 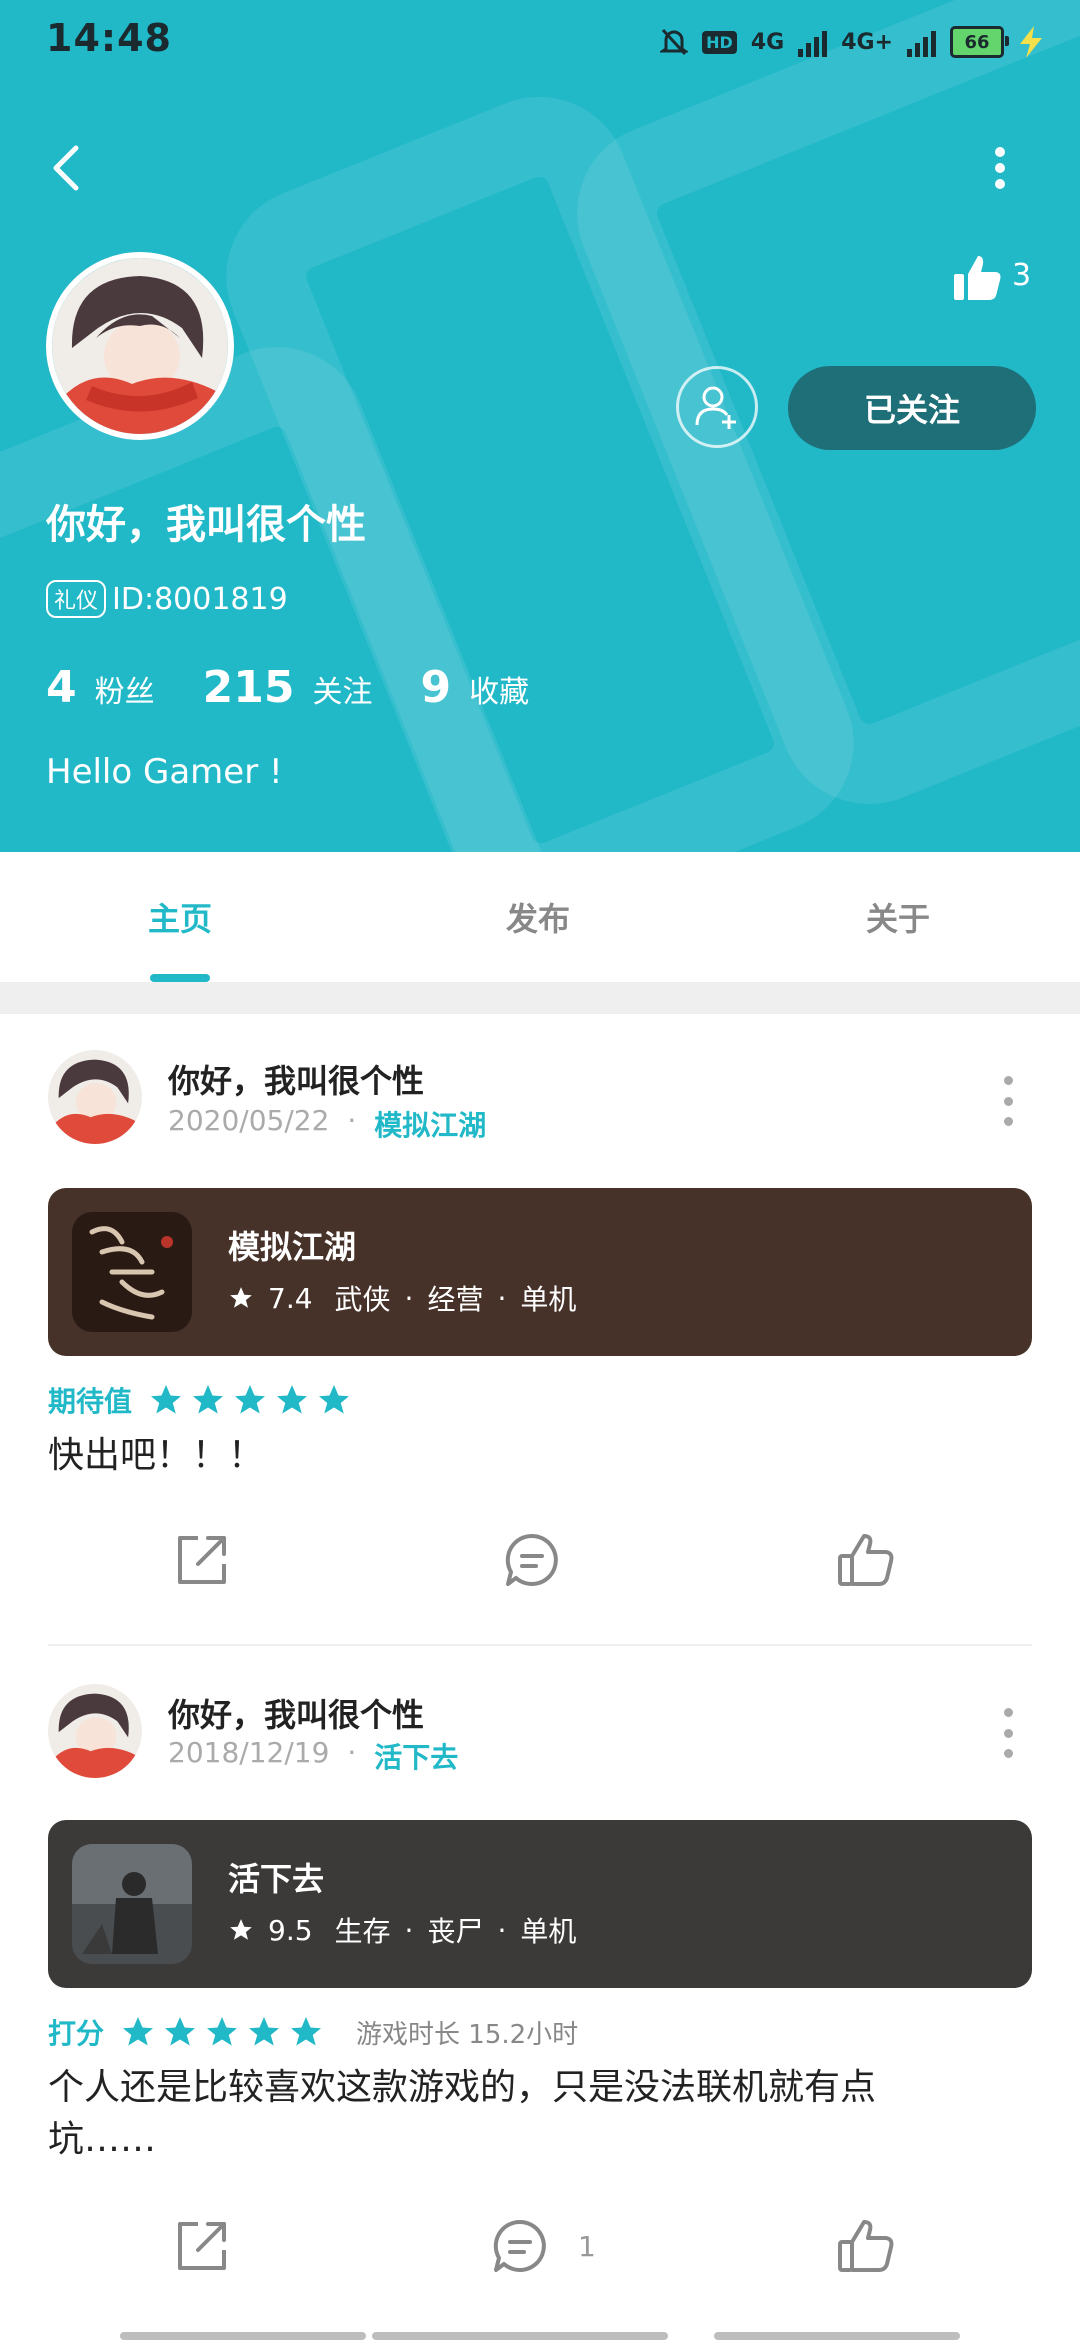 I want to click on profile-stats: 4 粉丝 215 关注 9 收藏, so click(x=311, y=687).